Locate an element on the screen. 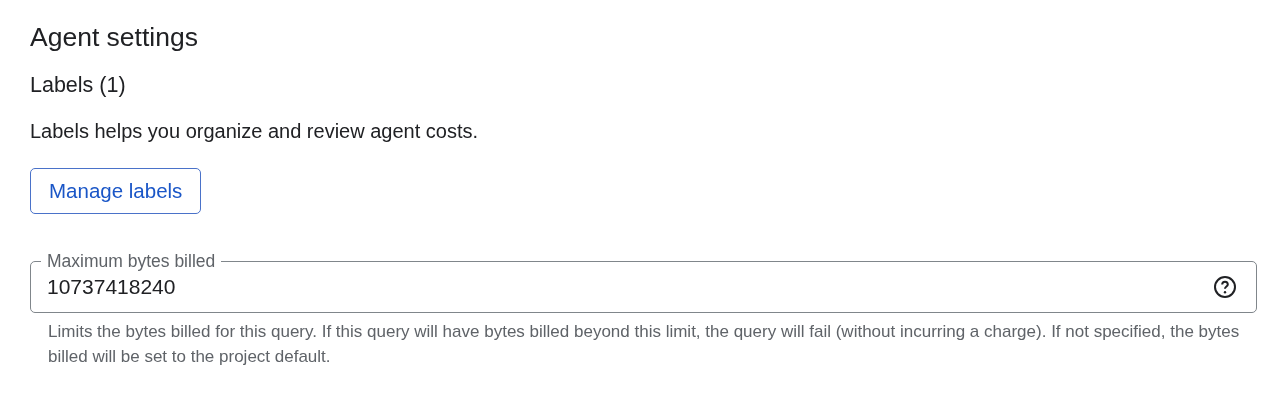 This screenshot has width=1280, height=411. page-title: Agent settings is located at coordinates (114, 37).